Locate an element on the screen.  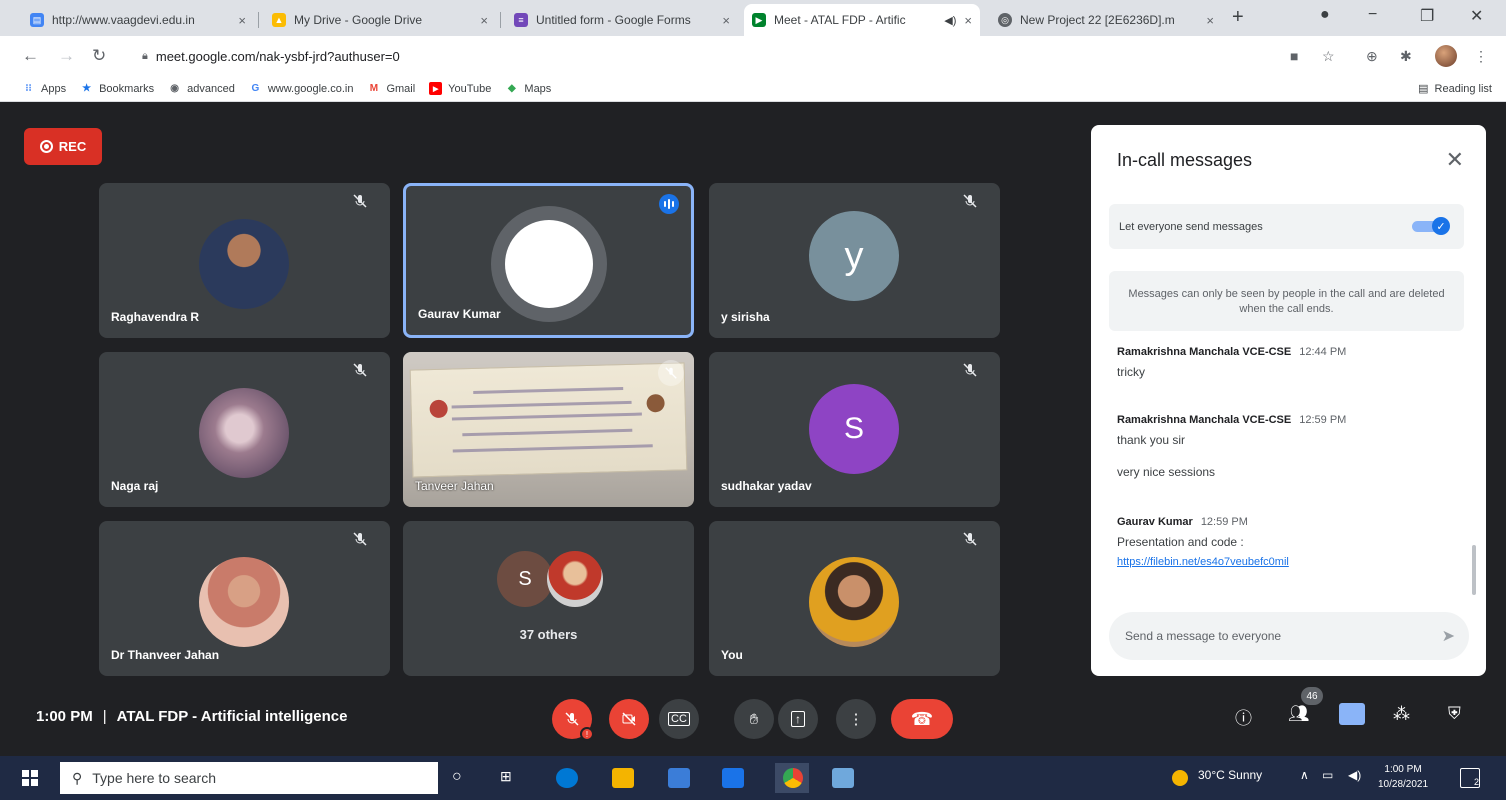
message-input: Send a message to everyone ➤ is located at coordinates (1289, 636).